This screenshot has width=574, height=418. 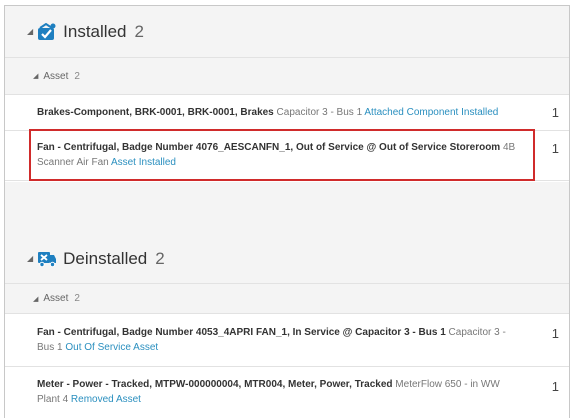 I want to click on row-status-link: Removed Asset, so click(x=106, y=399).